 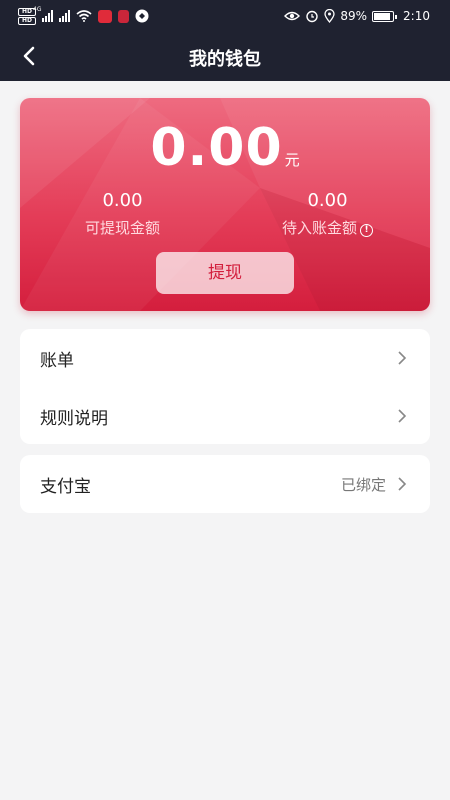 I want to click on page-title: 我的钱包, so click(x=225, y=59).